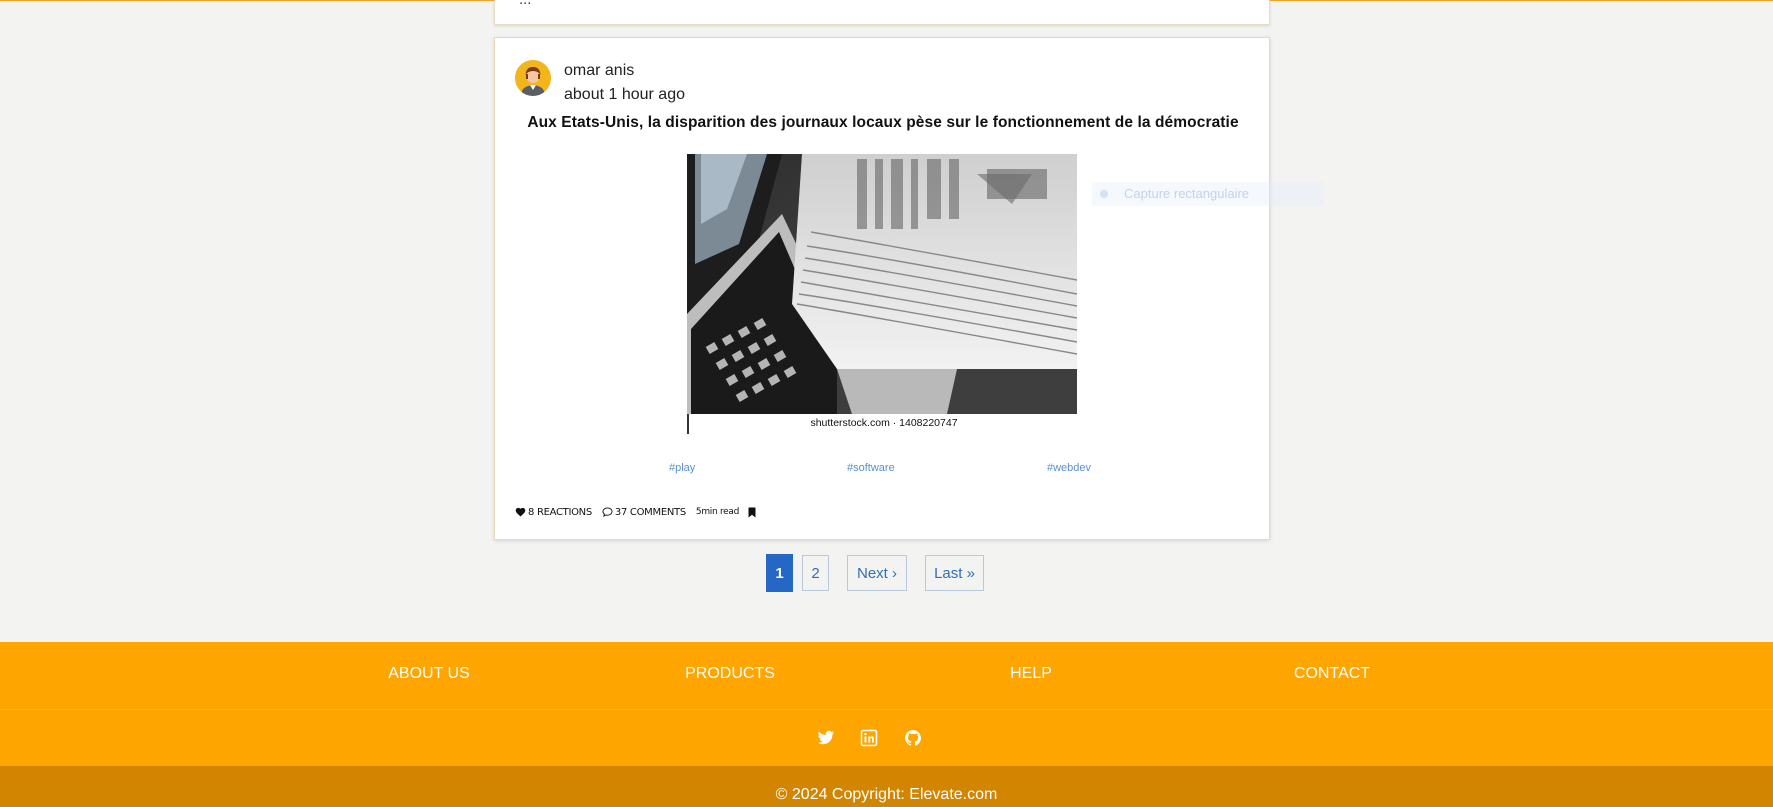  I want to click on twitter-icon, so click(826, 738).